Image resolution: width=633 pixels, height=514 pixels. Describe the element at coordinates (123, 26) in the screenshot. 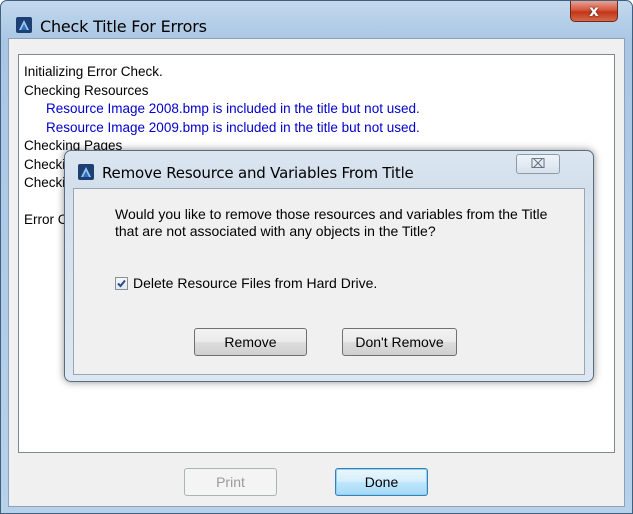

I see `window-title: Check Title For Errors` at that location.